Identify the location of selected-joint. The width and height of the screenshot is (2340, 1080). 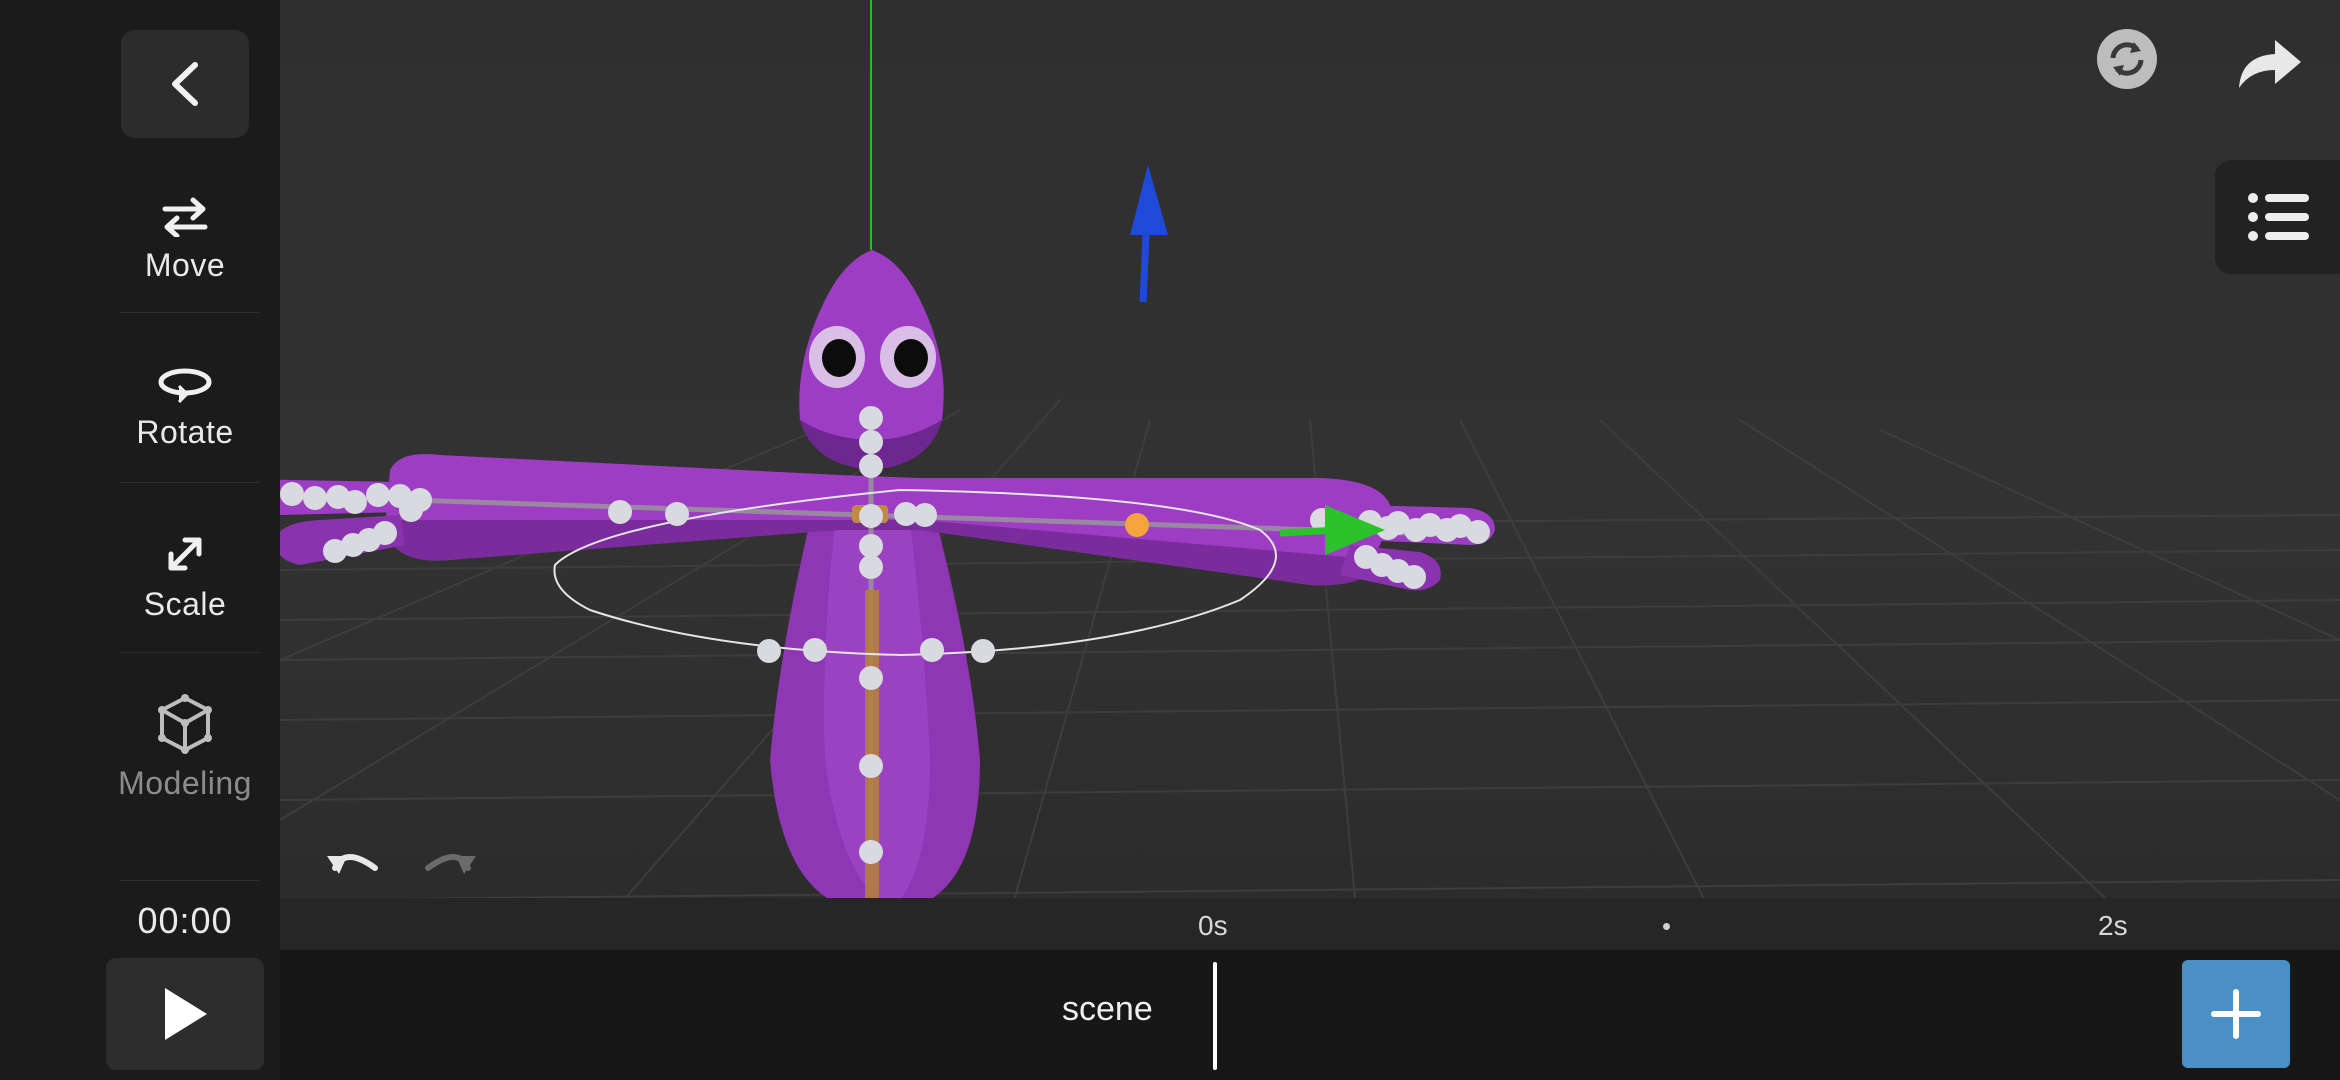
(1137, 525).